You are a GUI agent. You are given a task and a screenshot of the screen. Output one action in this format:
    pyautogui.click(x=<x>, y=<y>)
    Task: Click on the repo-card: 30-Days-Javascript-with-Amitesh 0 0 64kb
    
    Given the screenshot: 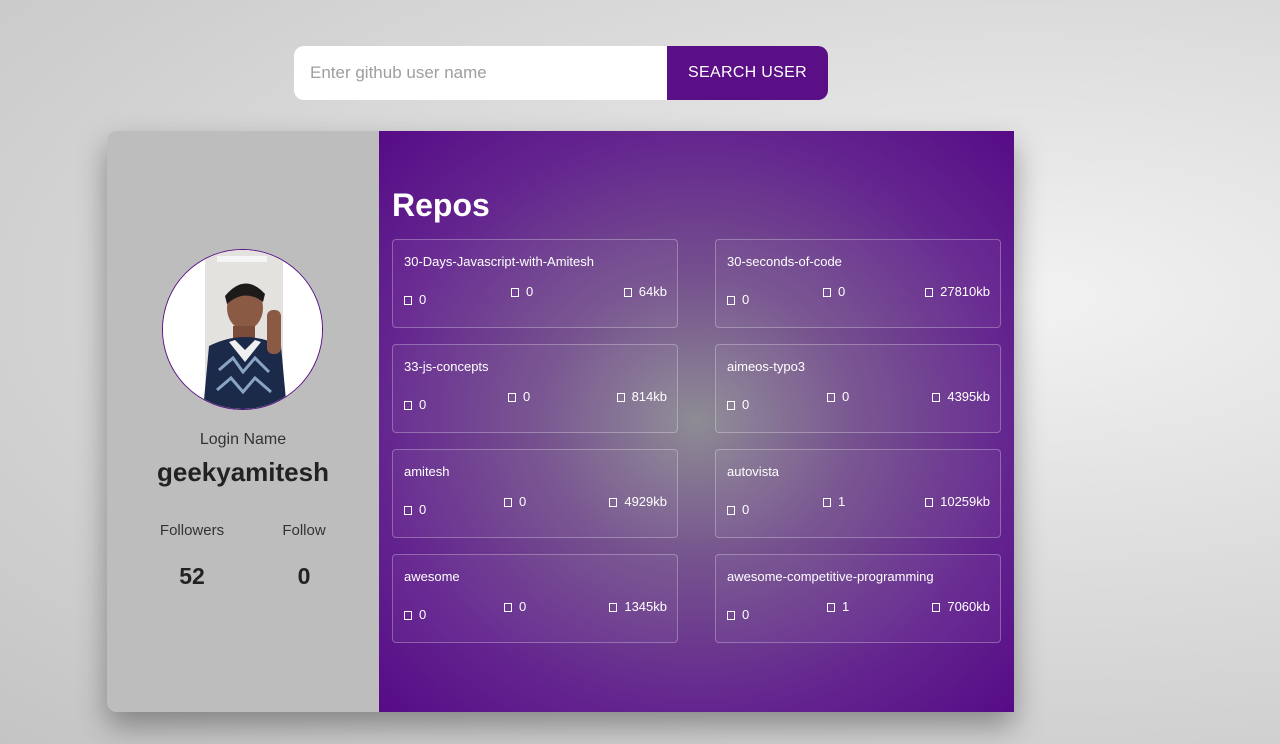 What is the action you would take?
    pyautogui.click(x=535, y=283)
    